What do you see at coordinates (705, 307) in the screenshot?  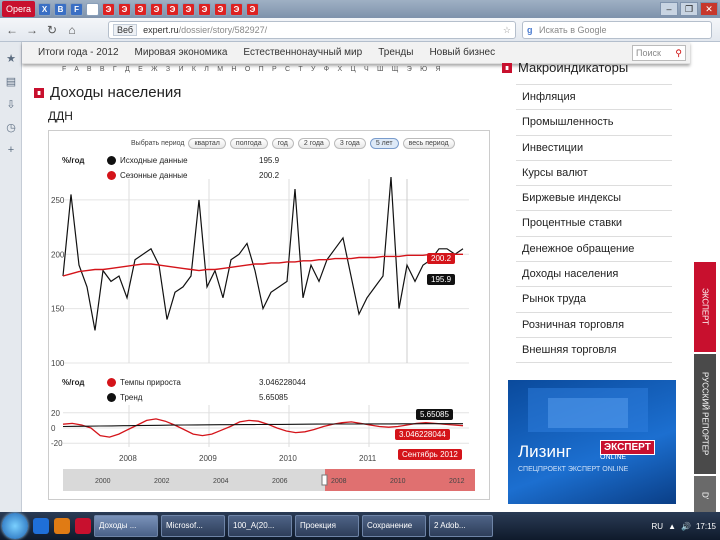 I see `vertical-tab: ЭКСПЕРТ` at bounding box center [705, 307].